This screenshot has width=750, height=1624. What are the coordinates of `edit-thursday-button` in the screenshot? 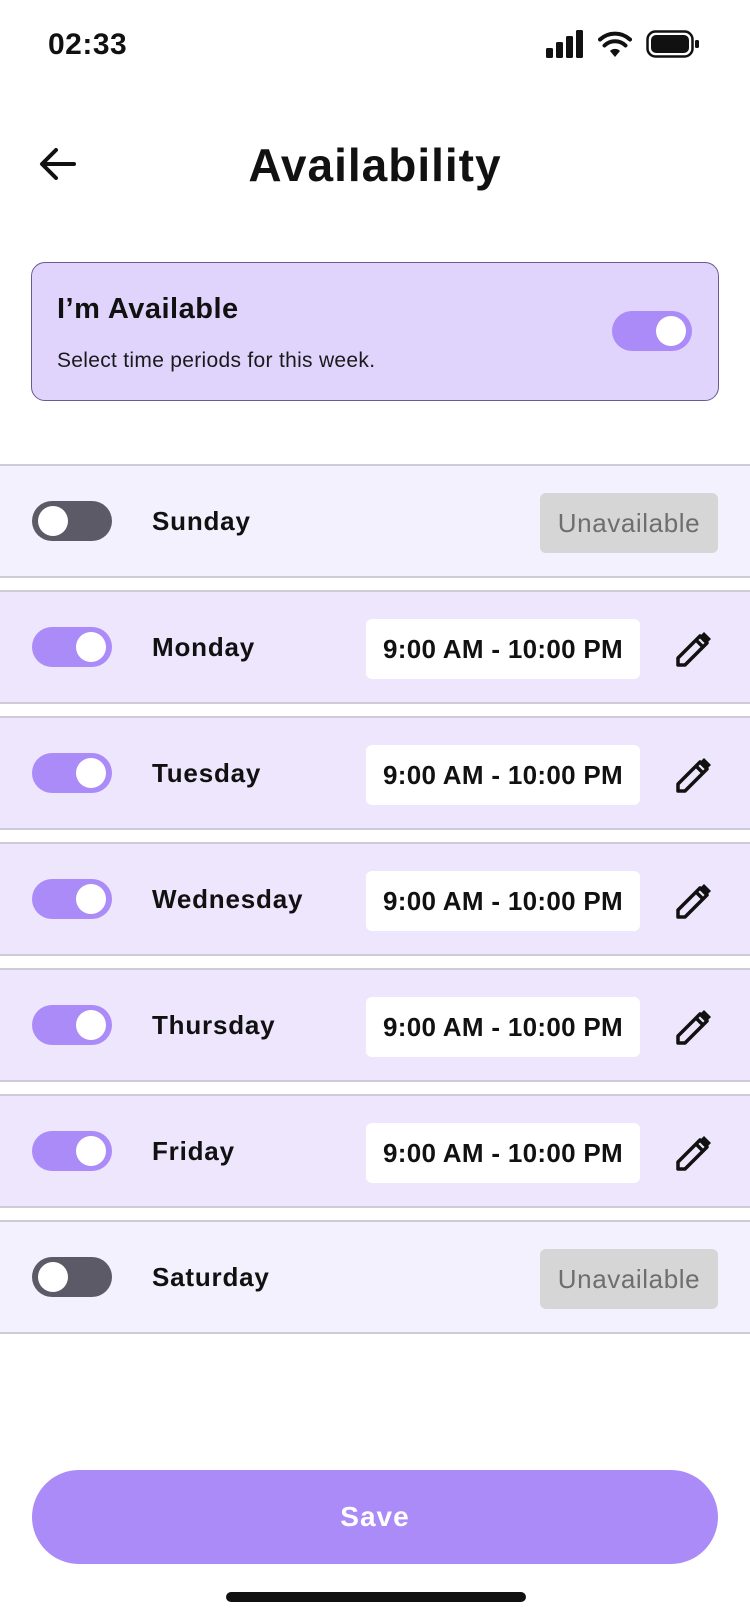 It's located at (693, 1028).